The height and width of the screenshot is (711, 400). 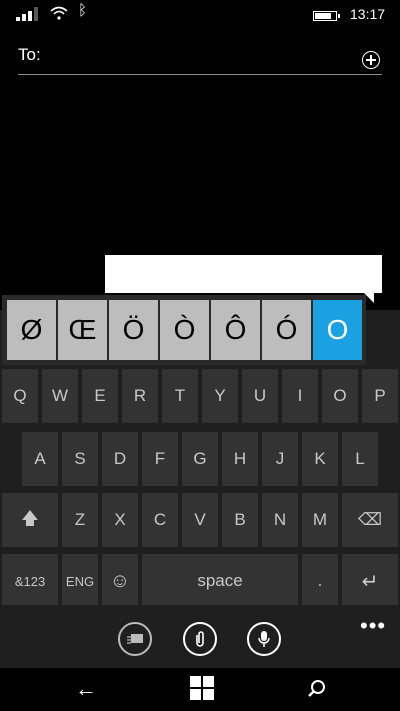 What do you see at coordinates (320, 520) in the screenshot?
I see `key-m: M` at bounding box center [320, 520].